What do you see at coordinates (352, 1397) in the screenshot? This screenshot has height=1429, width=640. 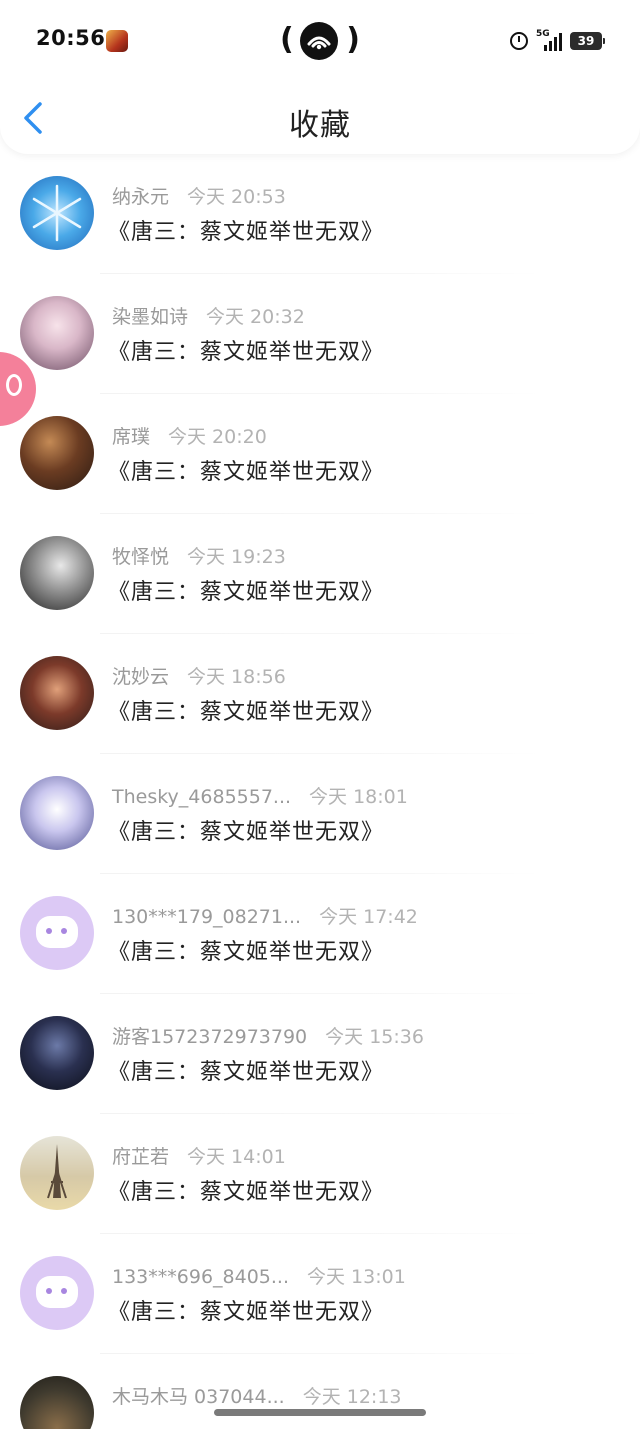 I see `timestamp: 今天 12:13` at bounding box center [352, 1397].